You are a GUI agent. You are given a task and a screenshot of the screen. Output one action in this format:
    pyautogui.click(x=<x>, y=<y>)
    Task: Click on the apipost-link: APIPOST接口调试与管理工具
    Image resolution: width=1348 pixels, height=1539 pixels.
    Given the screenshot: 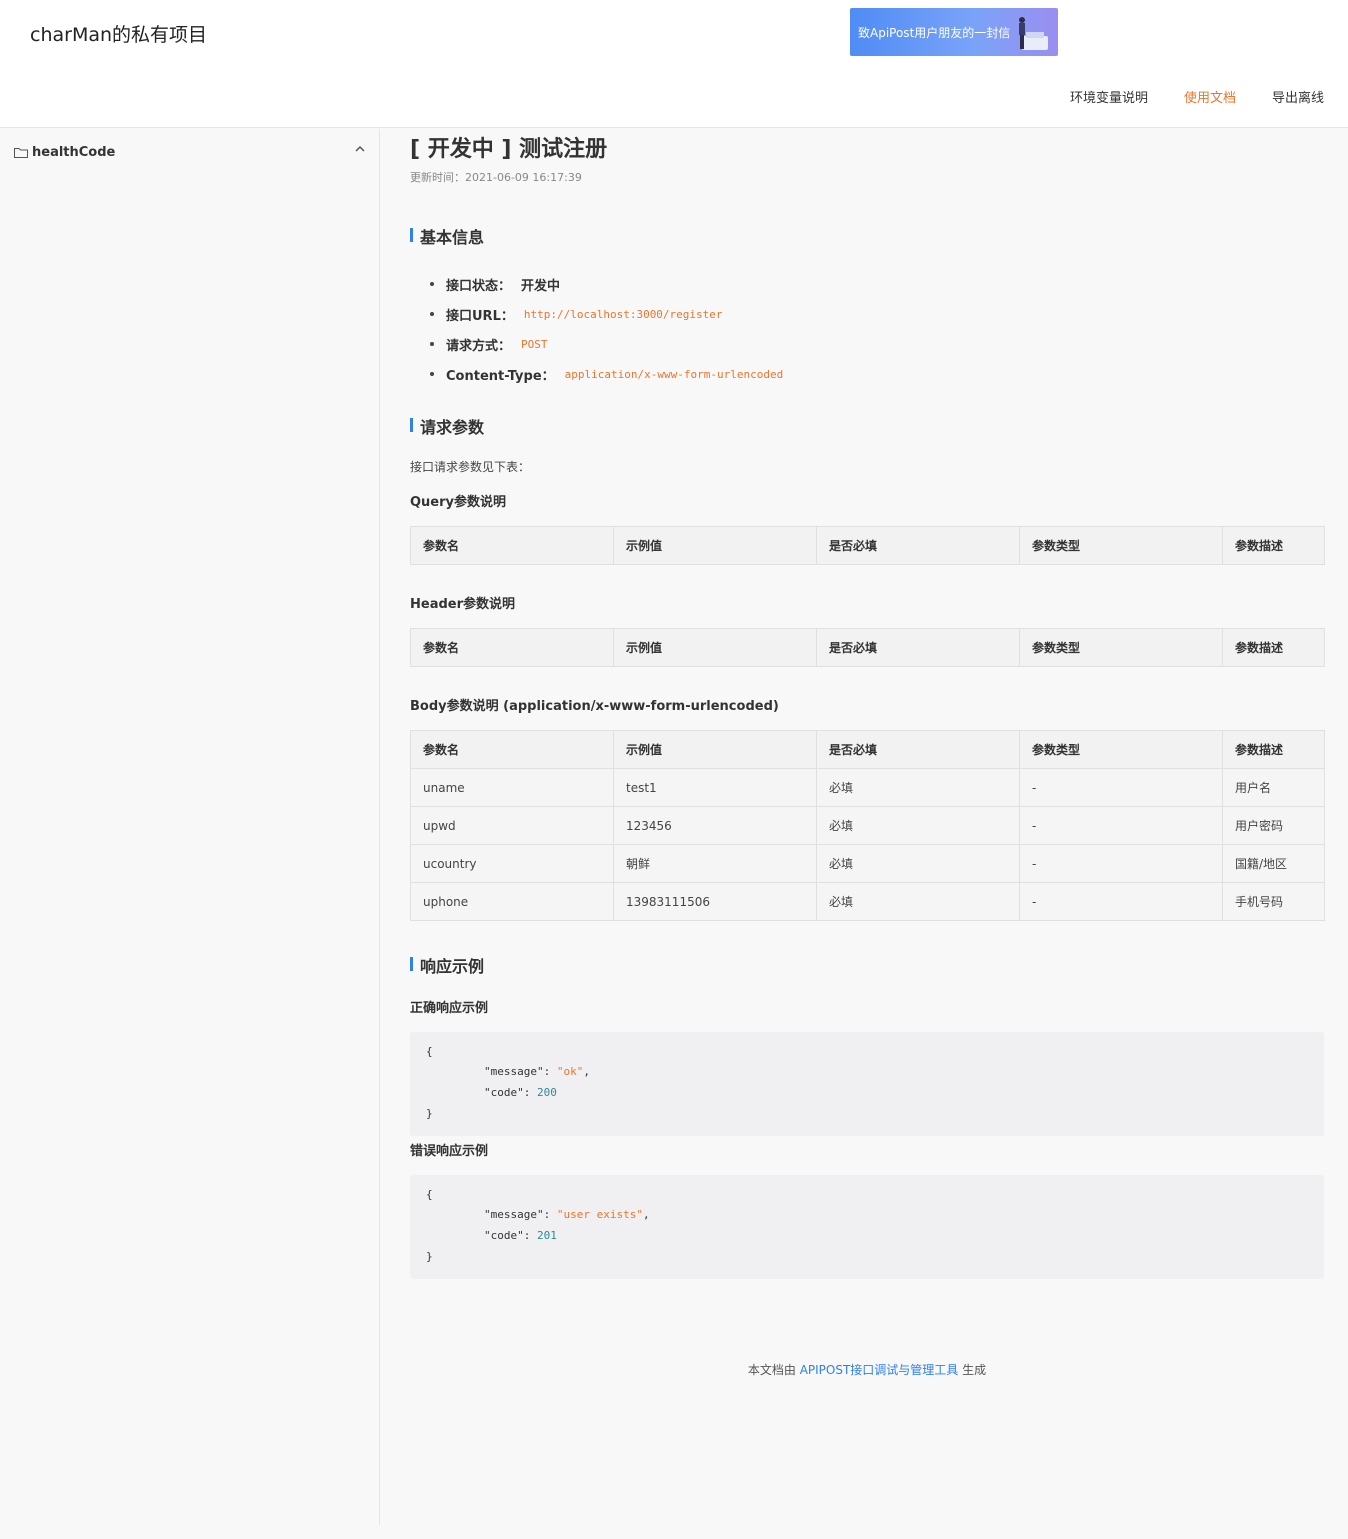 What is the action you would take?
    pyautogui.click(x=879, y=1370)
    